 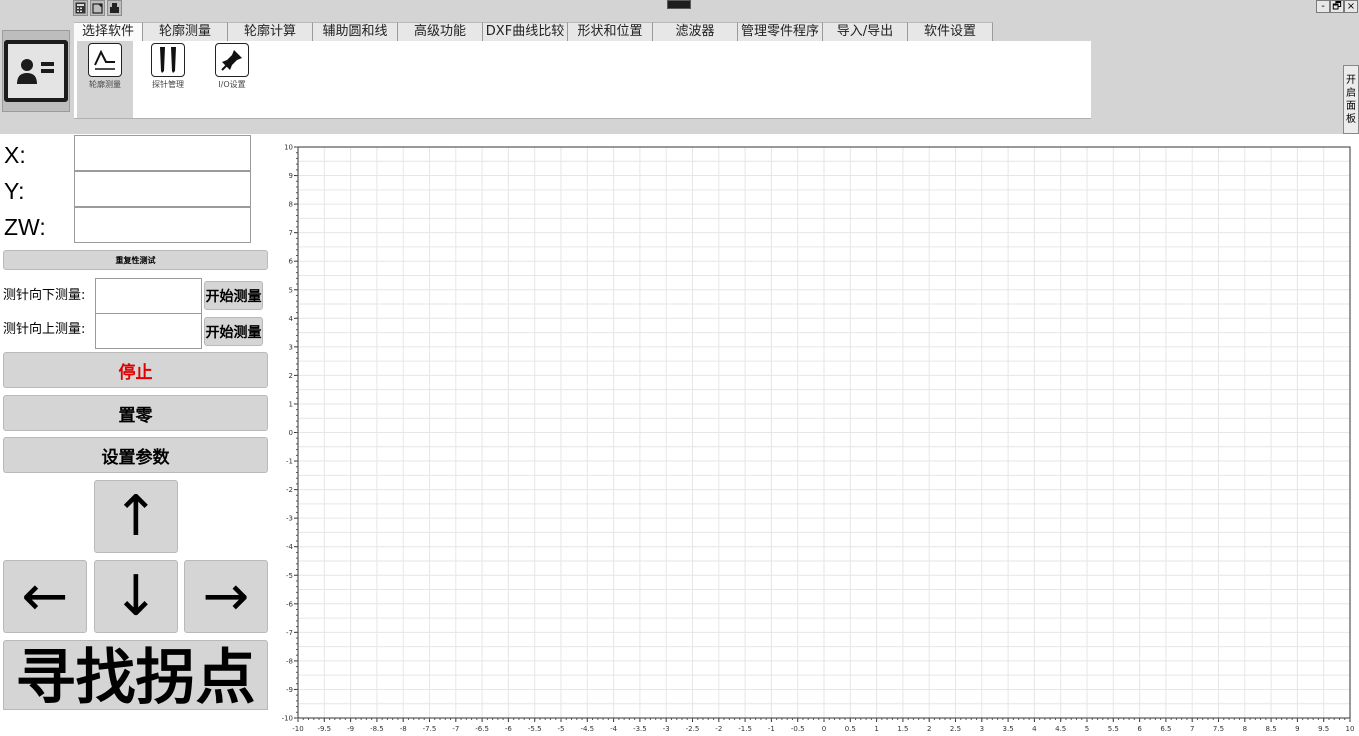 I want to click on tab-6: 形状和位置, so click(x=610, y=31).